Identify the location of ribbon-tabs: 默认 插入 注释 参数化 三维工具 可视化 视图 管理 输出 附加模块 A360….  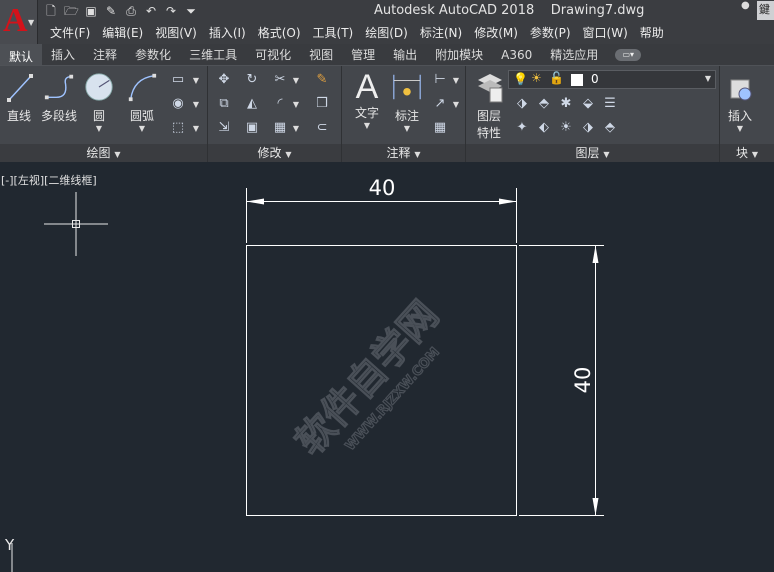
(387, 55).